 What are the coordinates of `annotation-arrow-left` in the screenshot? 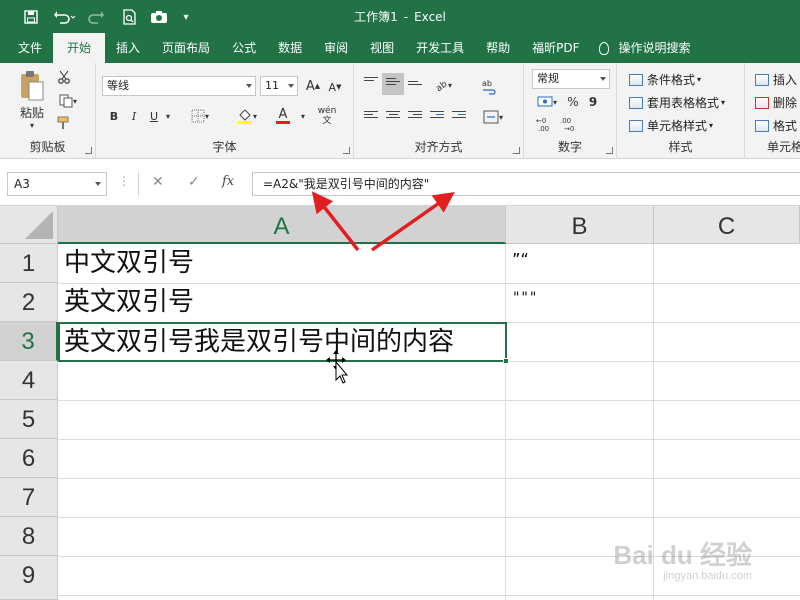 It's located at (335, 221).